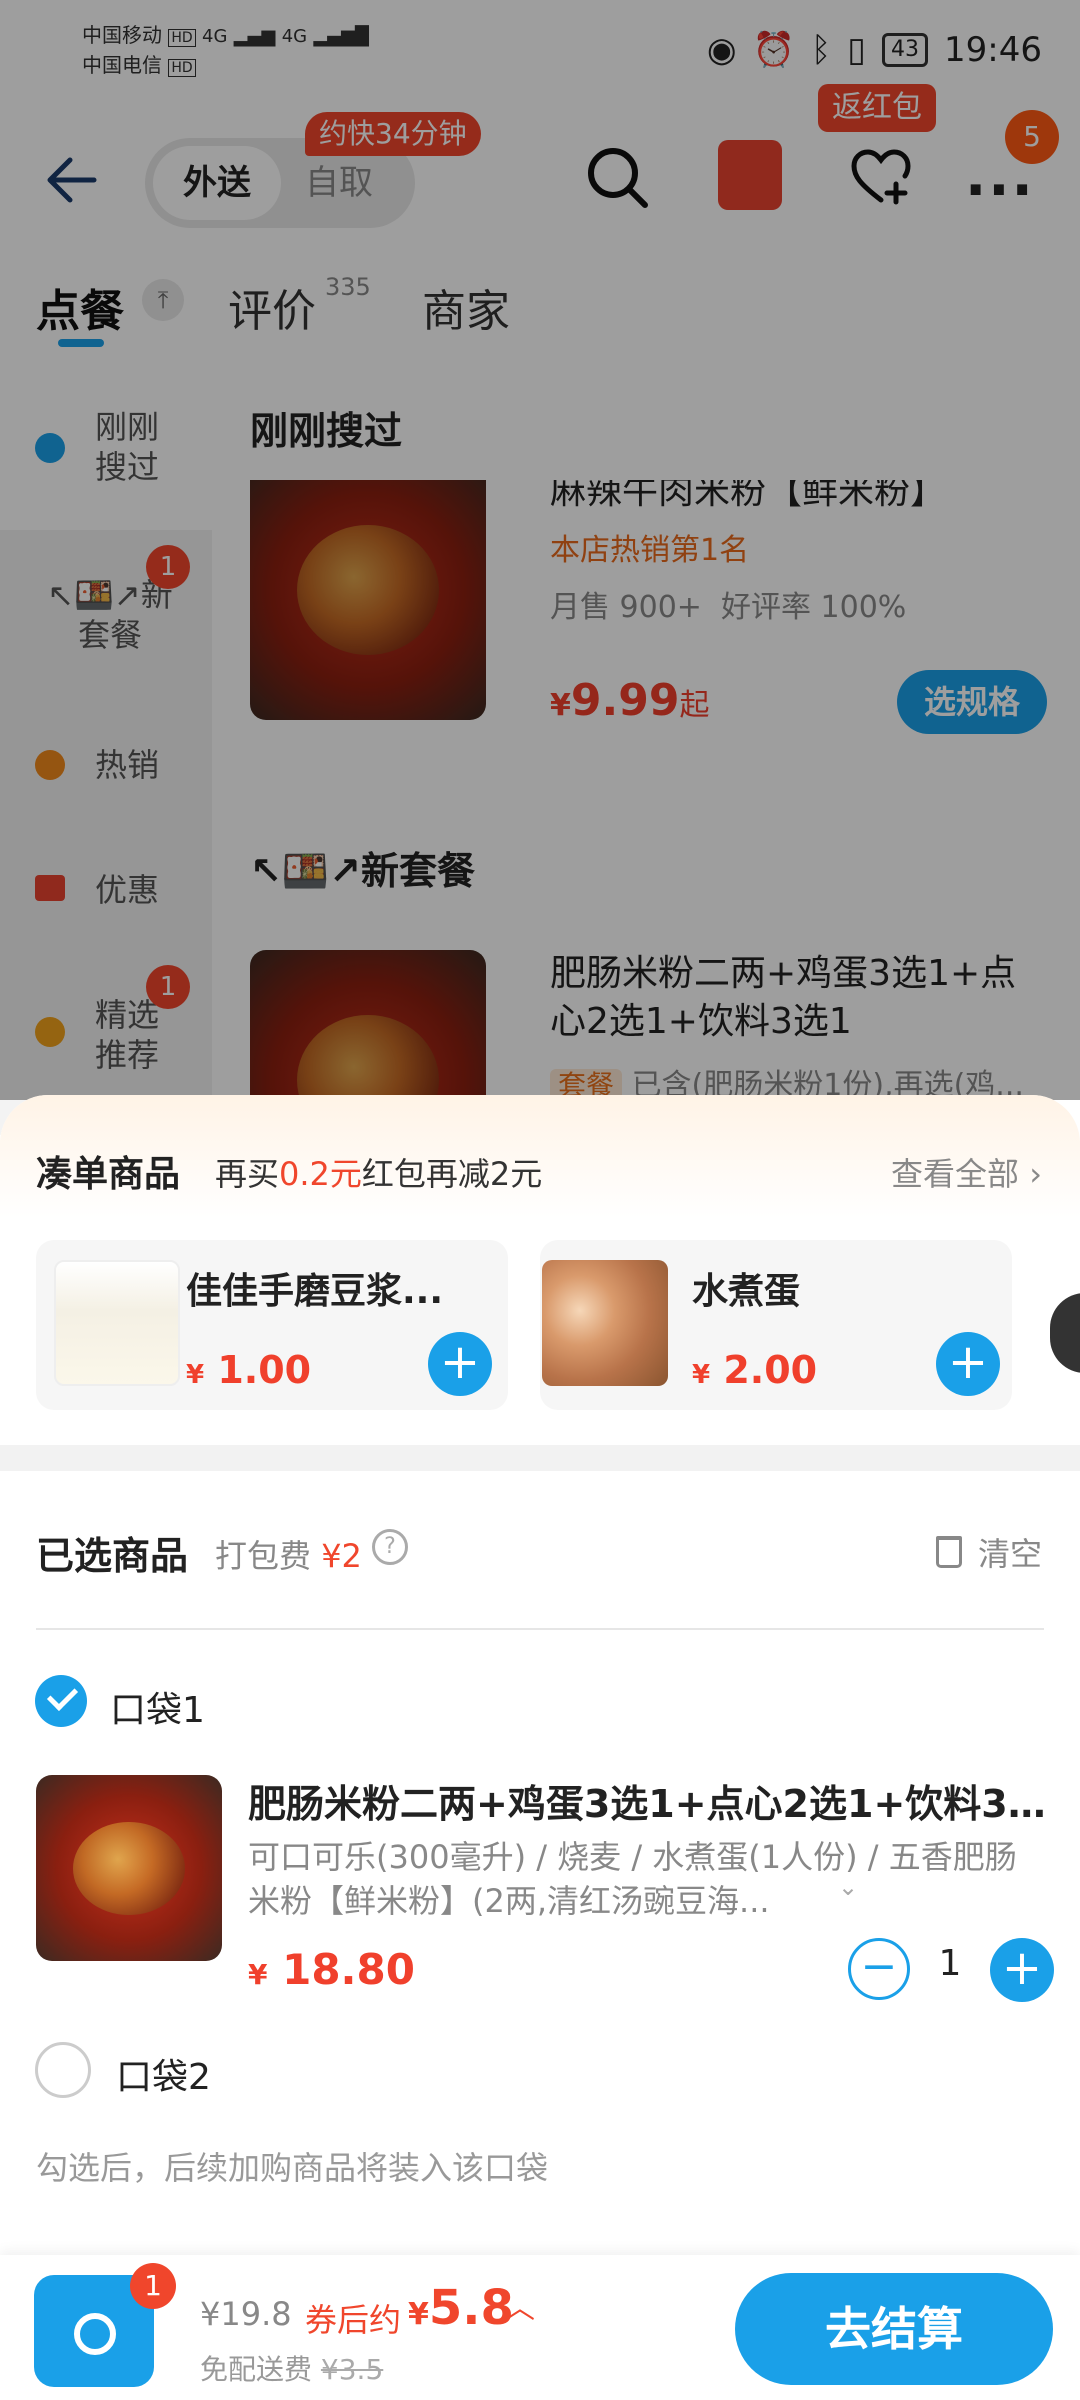  I want to click on increase-quantity-button: +, so click(1022, 1970).